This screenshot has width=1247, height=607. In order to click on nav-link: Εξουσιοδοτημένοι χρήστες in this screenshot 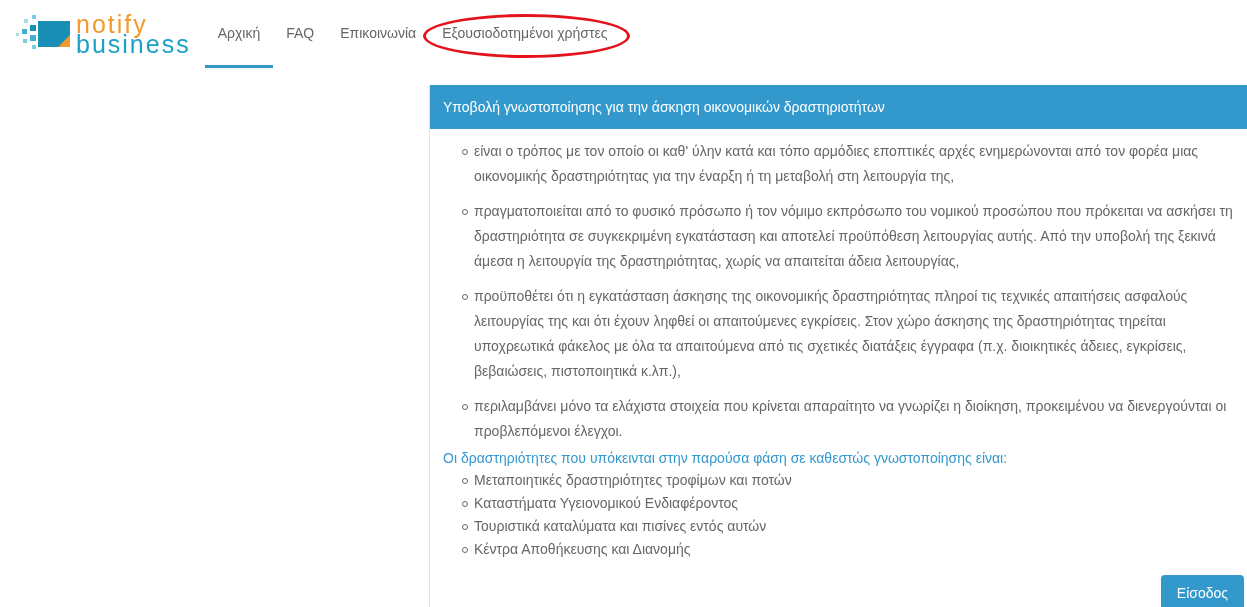, I will do `click(525, 34)`.